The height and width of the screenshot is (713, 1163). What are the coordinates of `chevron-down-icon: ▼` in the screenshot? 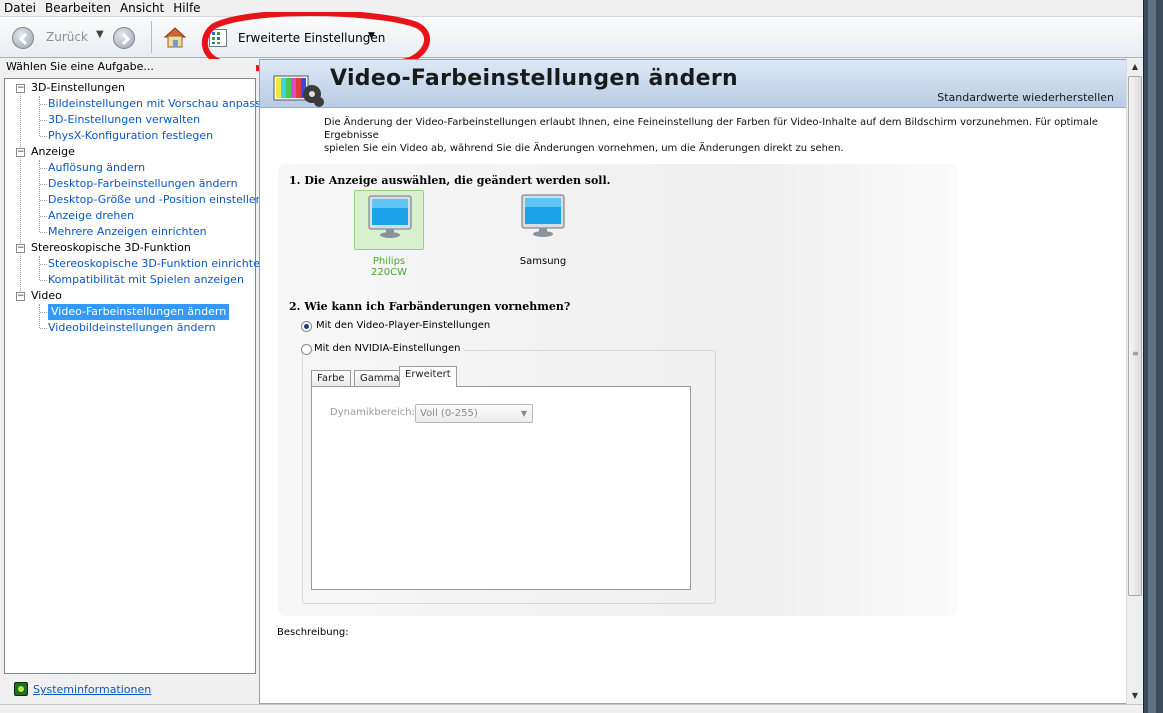 It's located at (523, 413).